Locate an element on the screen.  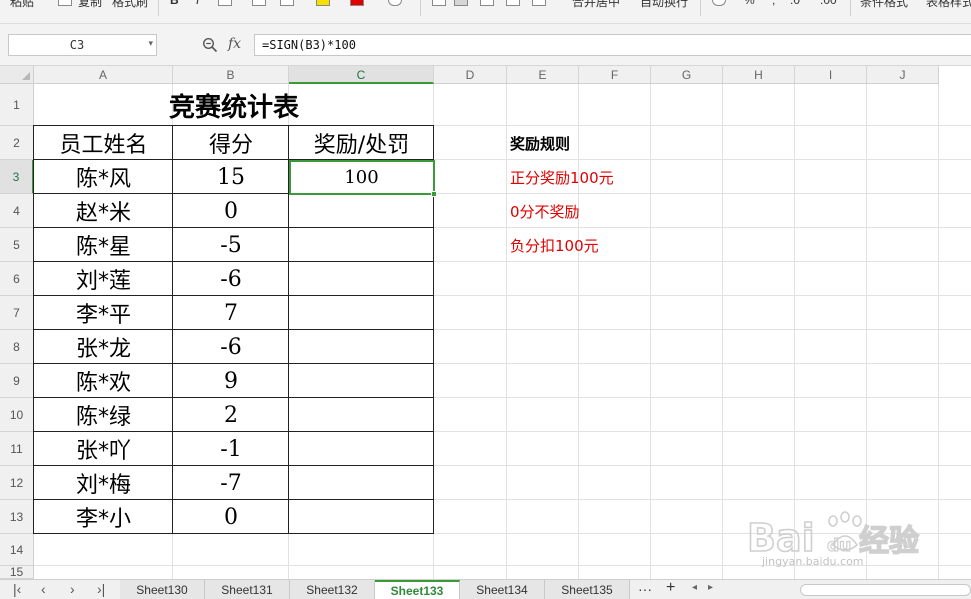
row-header-7: 7 is located at coordinates (17, 313).